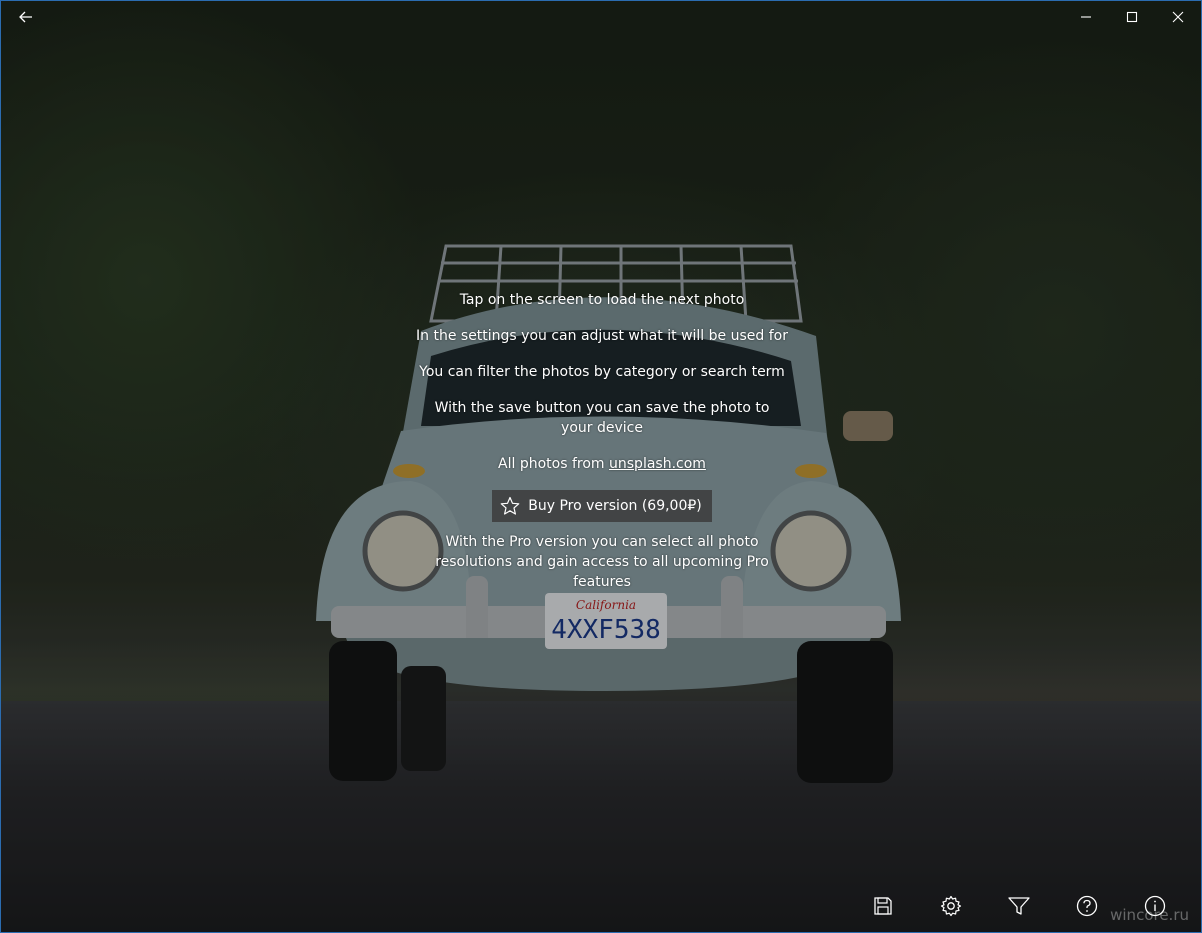 This screenshot has height=933, width=1202. I want to click on info-button, so click(1155, 906).